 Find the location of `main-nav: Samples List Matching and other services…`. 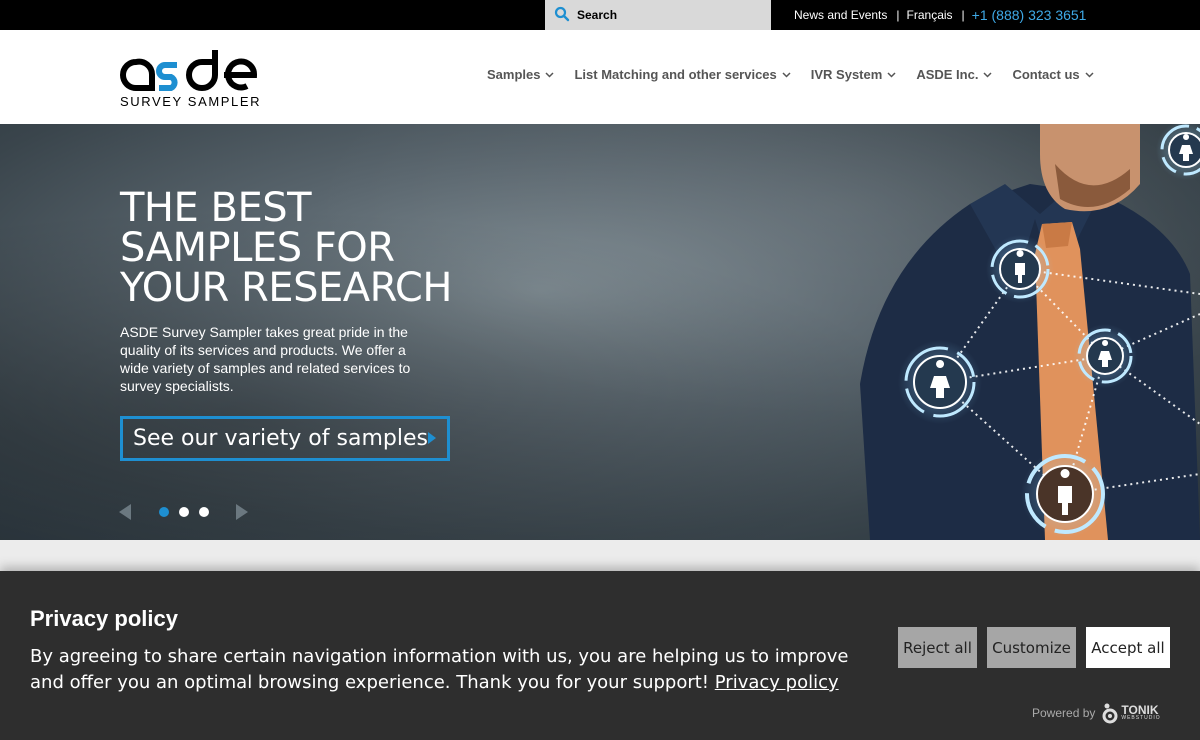

main-nav: Samples List Matching and other services… is located at coordinates (800, 74).